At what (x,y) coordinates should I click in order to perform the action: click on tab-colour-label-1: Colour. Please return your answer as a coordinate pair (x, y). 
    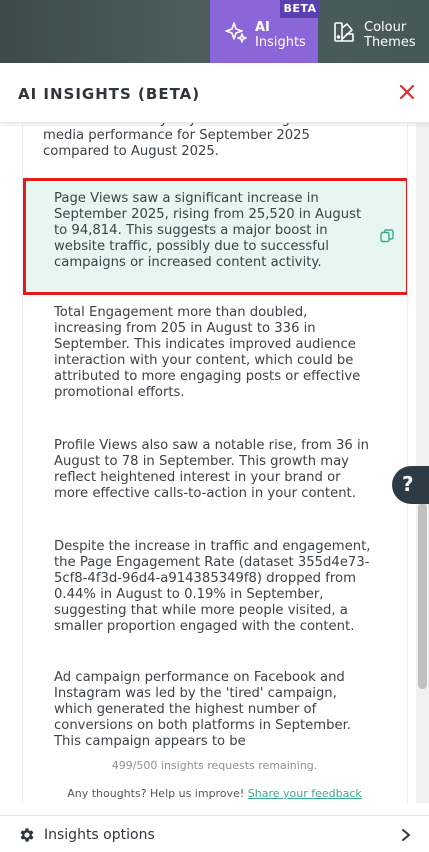
    Looking at the image, I should click on (385, 27).